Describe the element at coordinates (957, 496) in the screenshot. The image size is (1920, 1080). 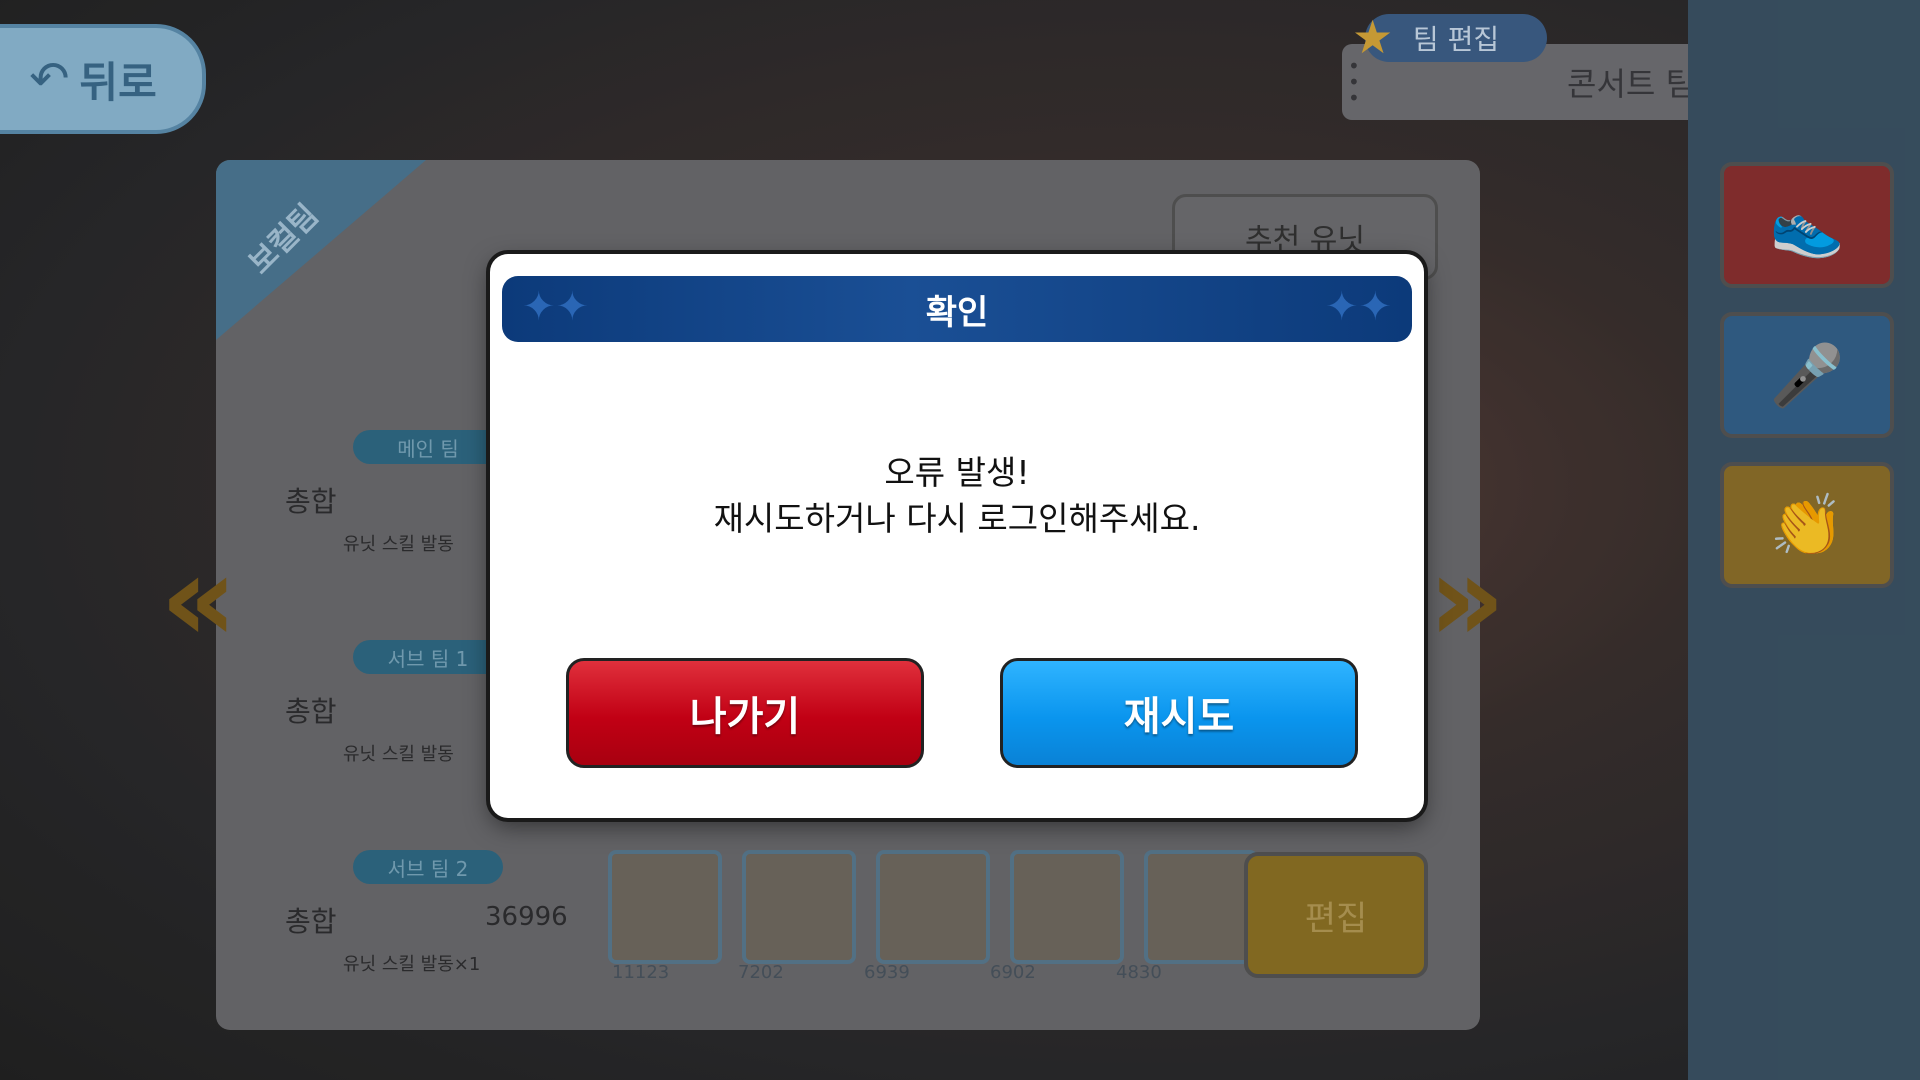
I see `dialog-message: 오류 발생! 재시도하거나 다시 로그인해주세요.` at that location.